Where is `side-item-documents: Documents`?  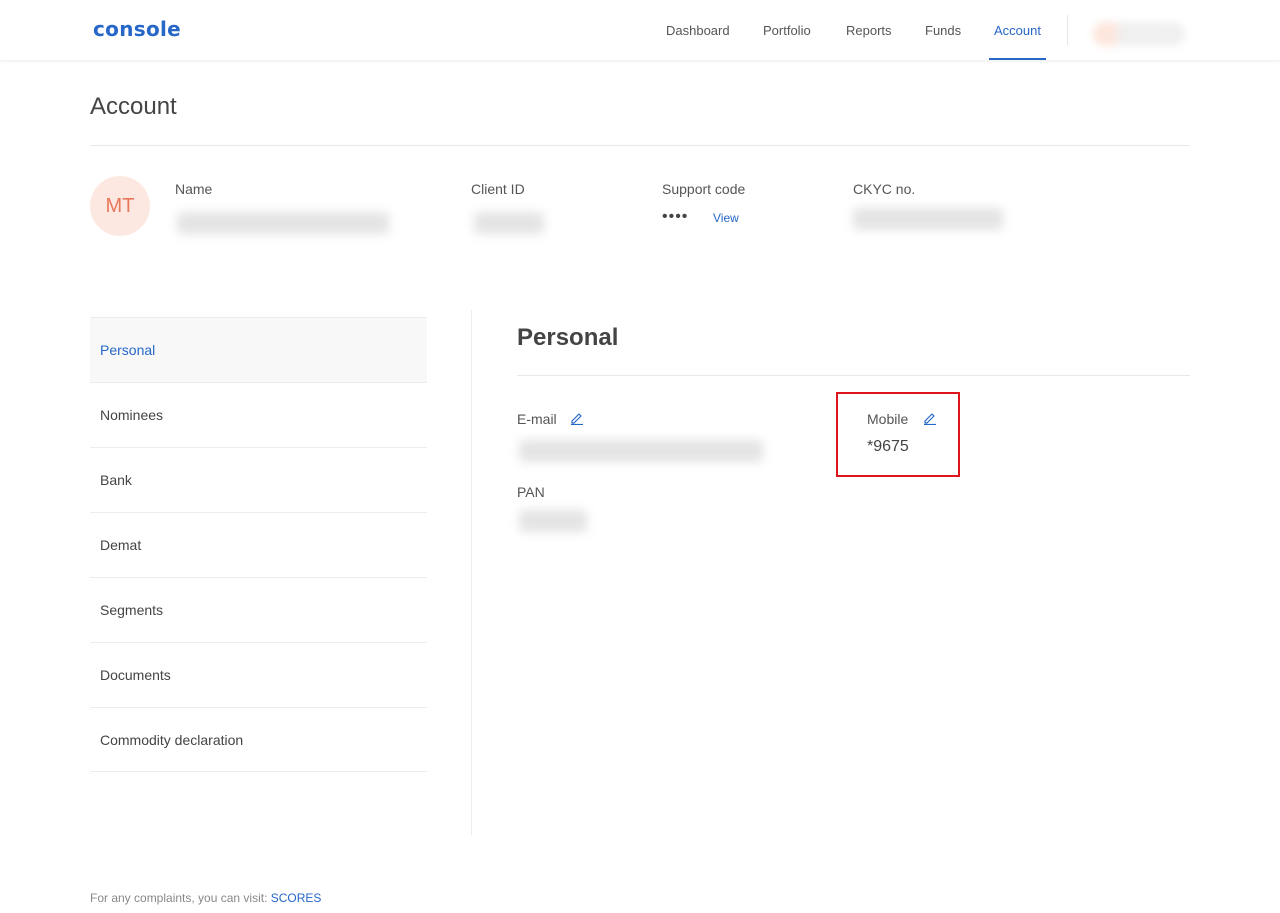 side-item-documents: Documents is located at coordinates (258, 674).